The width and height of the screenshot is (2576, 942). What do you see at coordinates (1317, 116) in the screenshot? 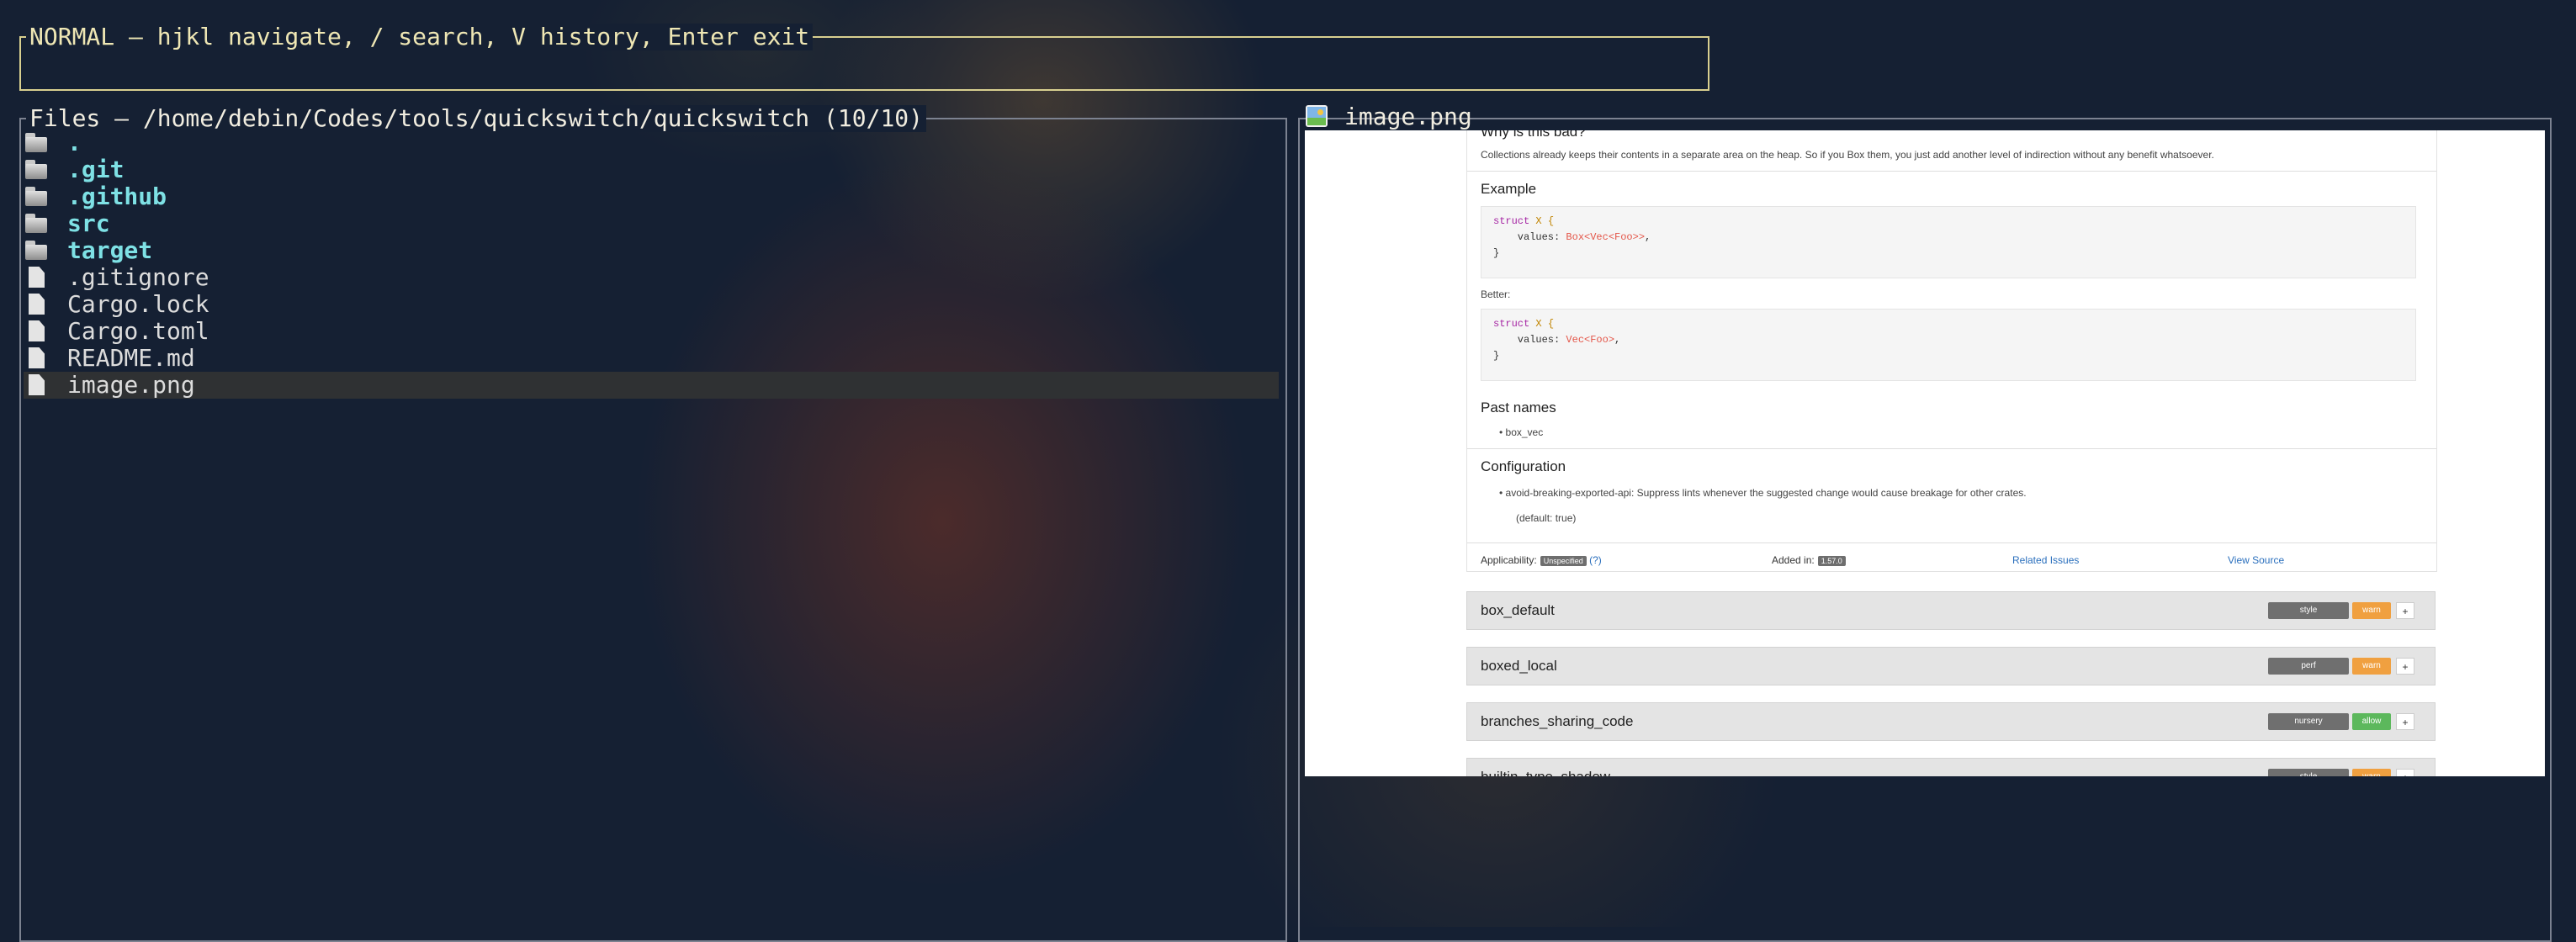
I see `image-file-icon` at bounding box center [1317, 116].